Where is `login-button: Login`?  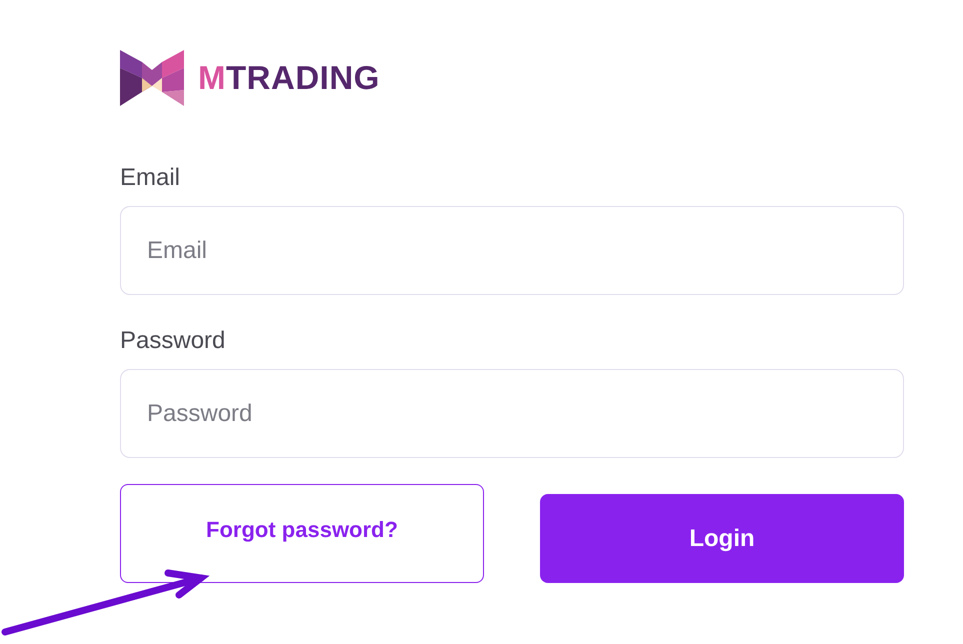
login-button: Login is located at coordinates (722, 538).